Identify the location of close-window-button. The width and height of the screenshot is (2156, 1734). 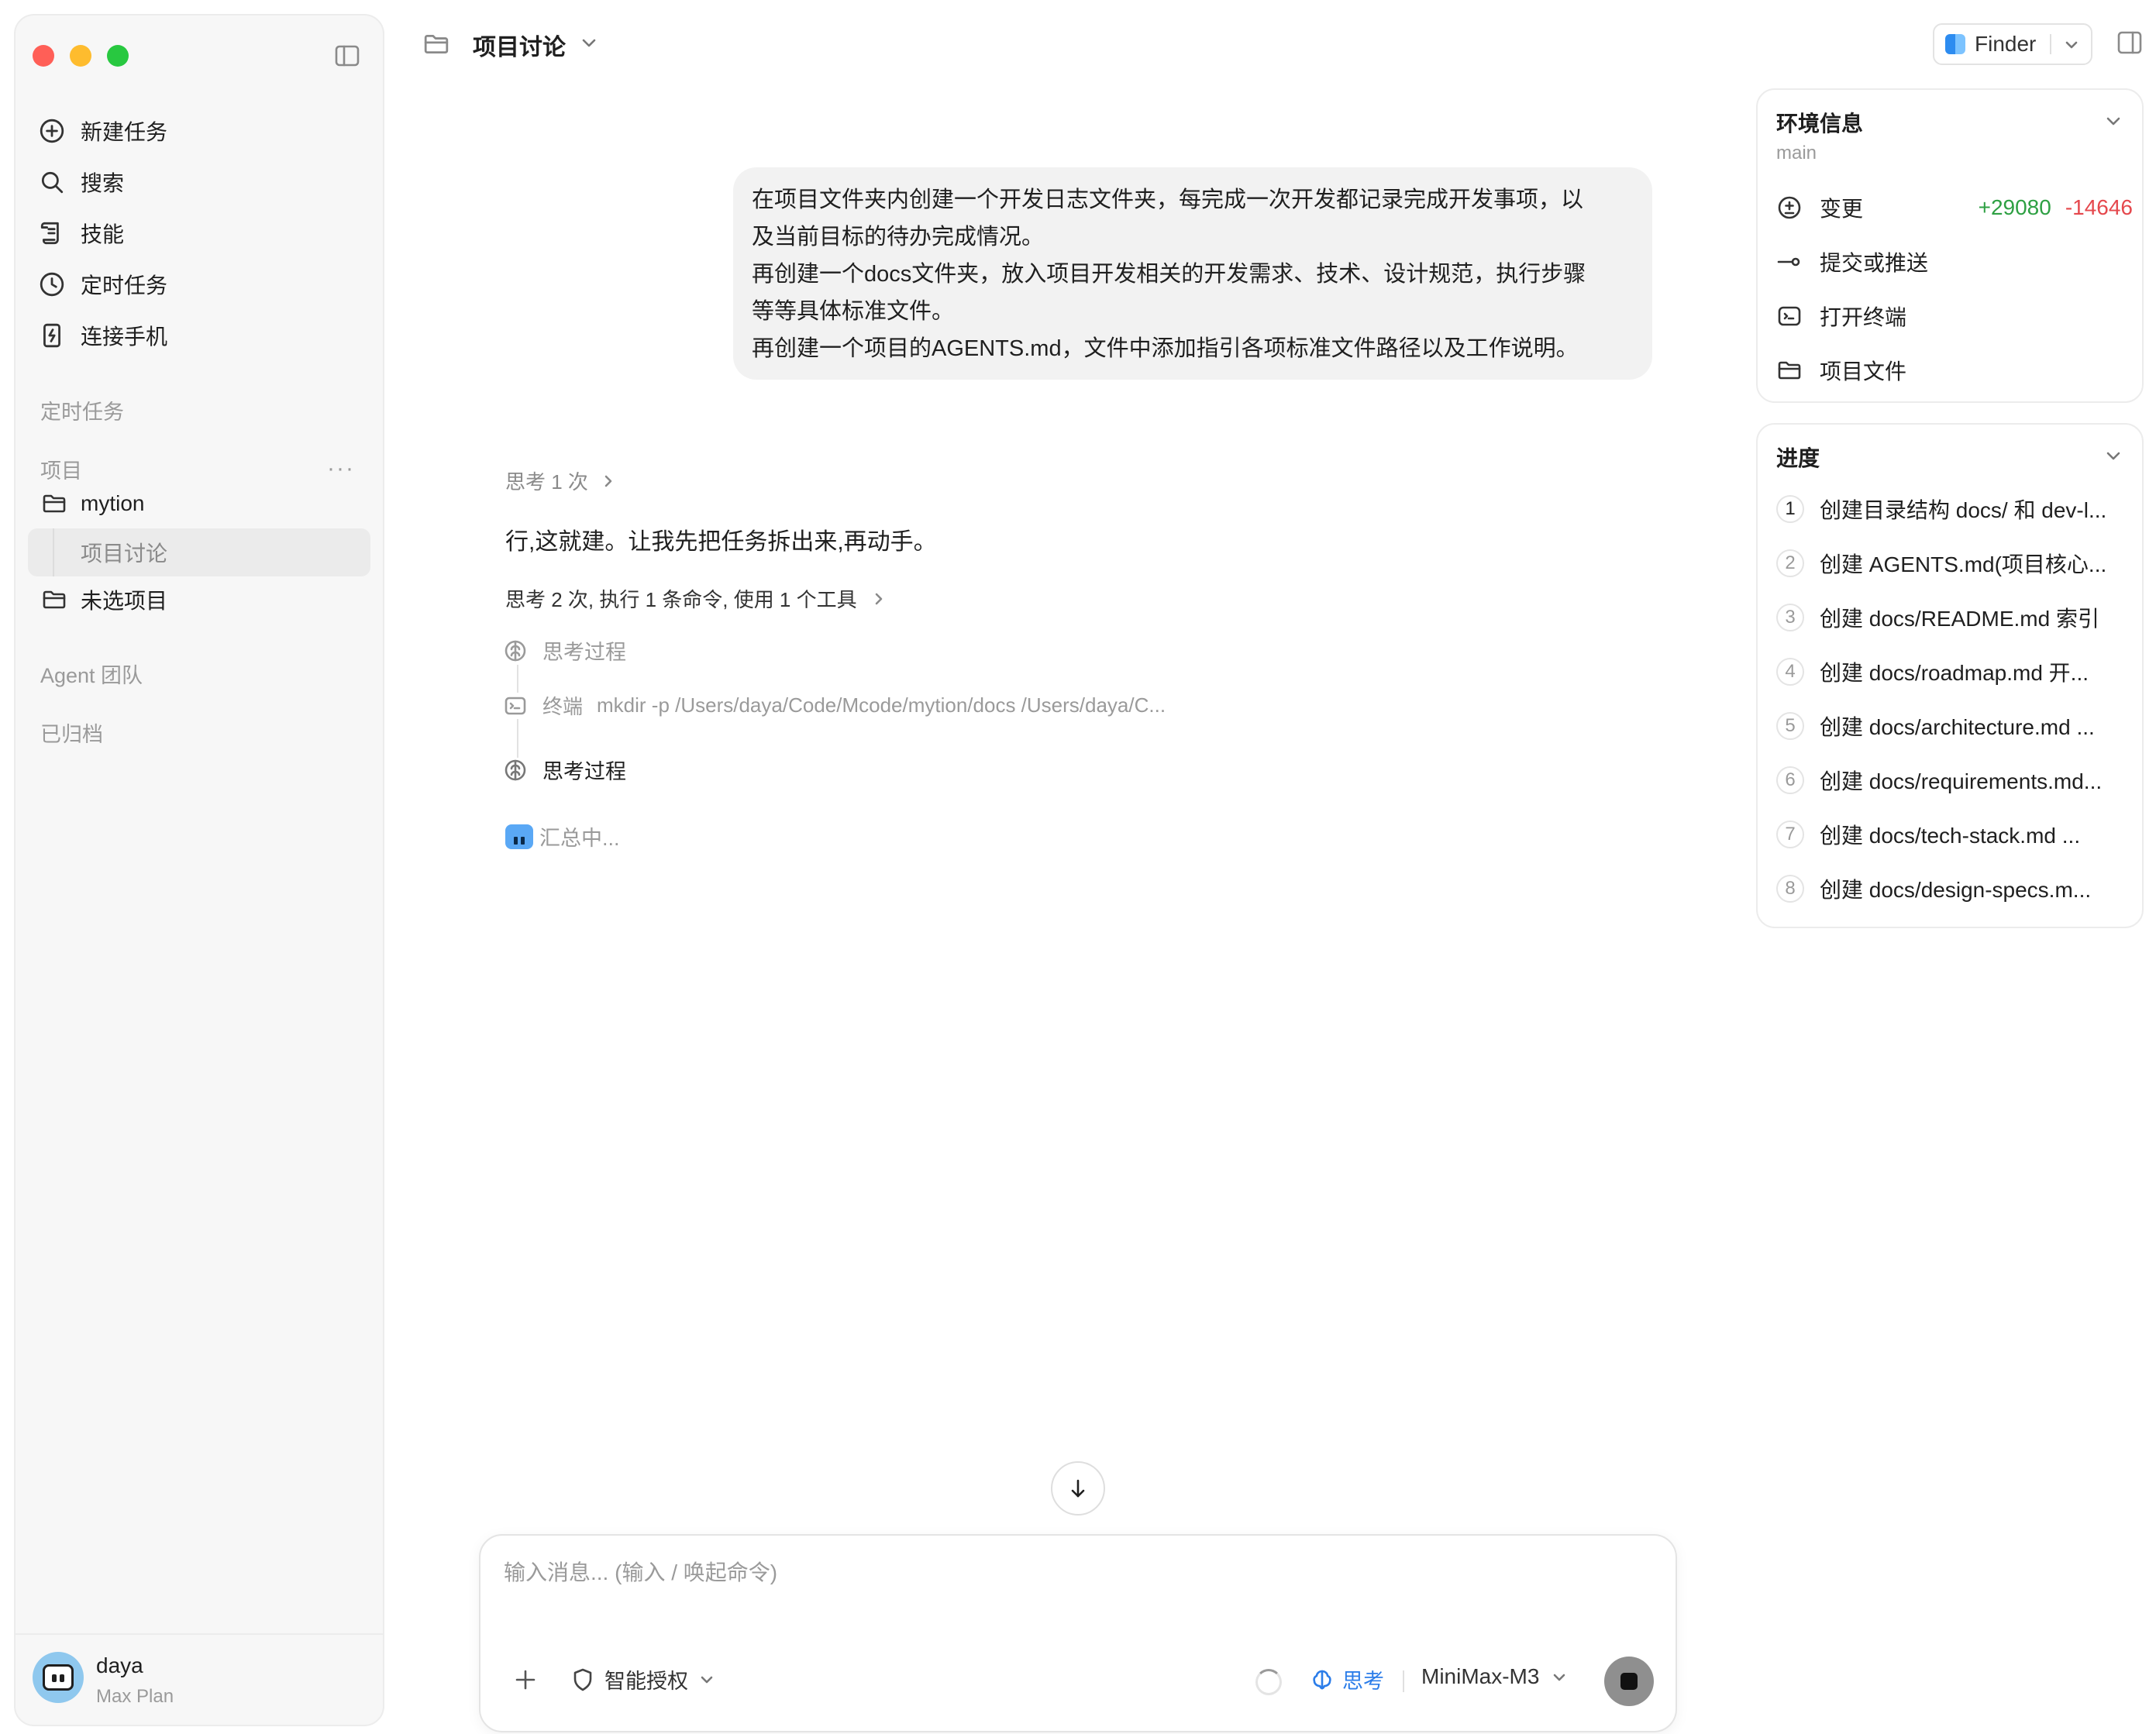
(43, 56).